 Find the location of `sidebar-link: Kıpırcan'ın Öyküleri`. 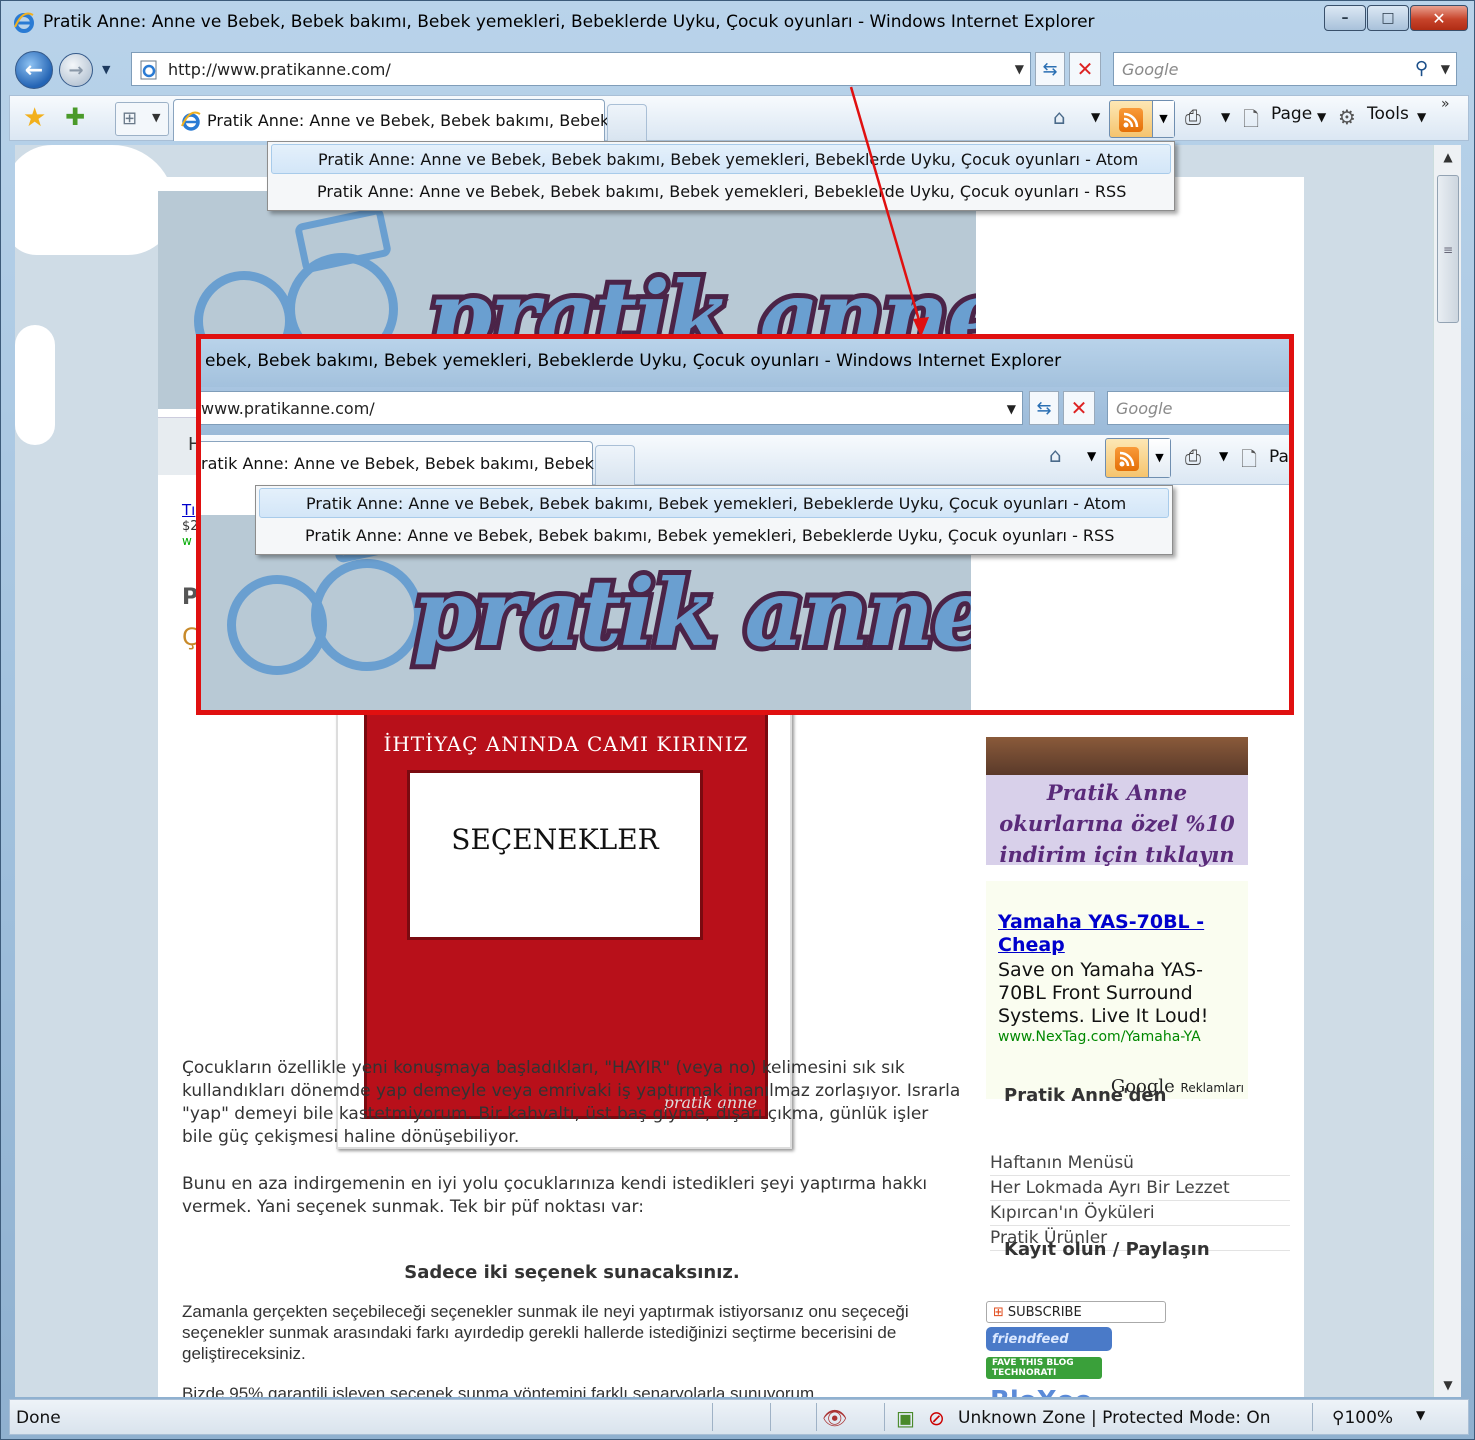

sidebar-link: Kıpırcan'ın Öyküleri is located at coordinates (1140, 1213).